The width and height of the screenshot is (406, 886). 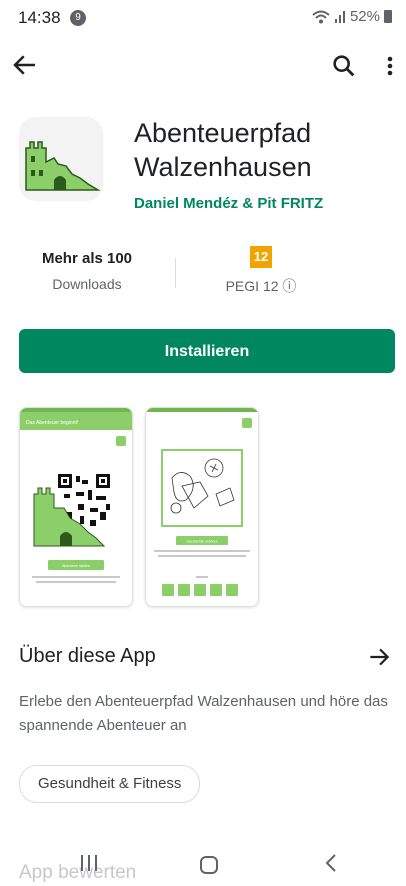 I want to click on nav-back-icon, so click(x=331, y=863).